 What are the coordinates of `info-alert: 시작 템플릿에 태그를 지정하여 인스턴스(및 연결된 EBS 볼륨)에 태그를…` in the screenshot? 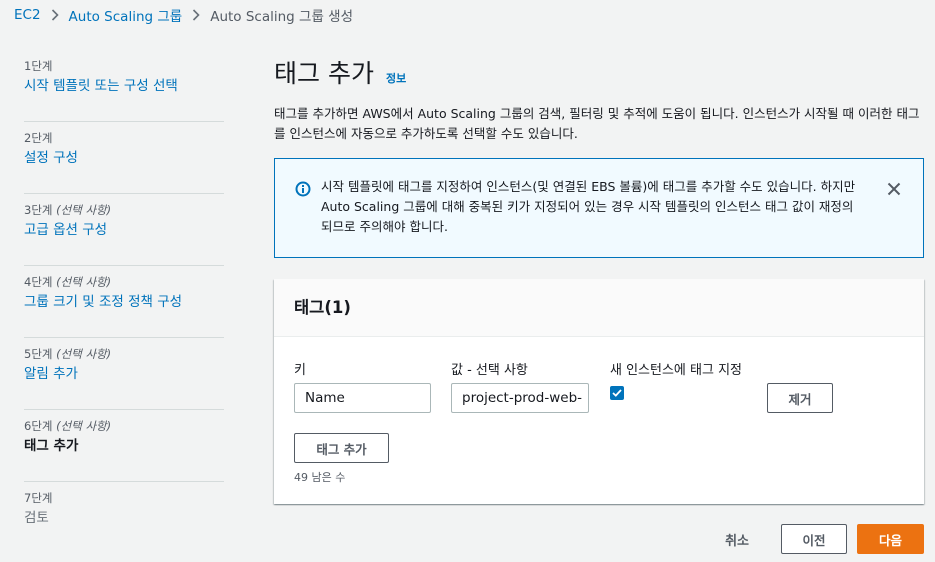 It's located at (599, 208).